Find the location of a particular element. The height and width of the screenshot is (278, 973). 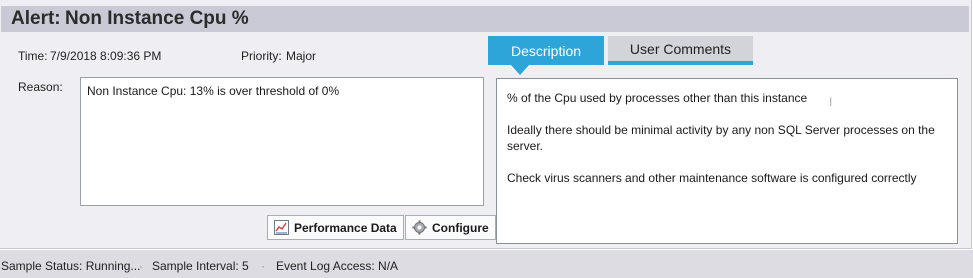

reason-label: Reason: is located at coordinates (40, 87).